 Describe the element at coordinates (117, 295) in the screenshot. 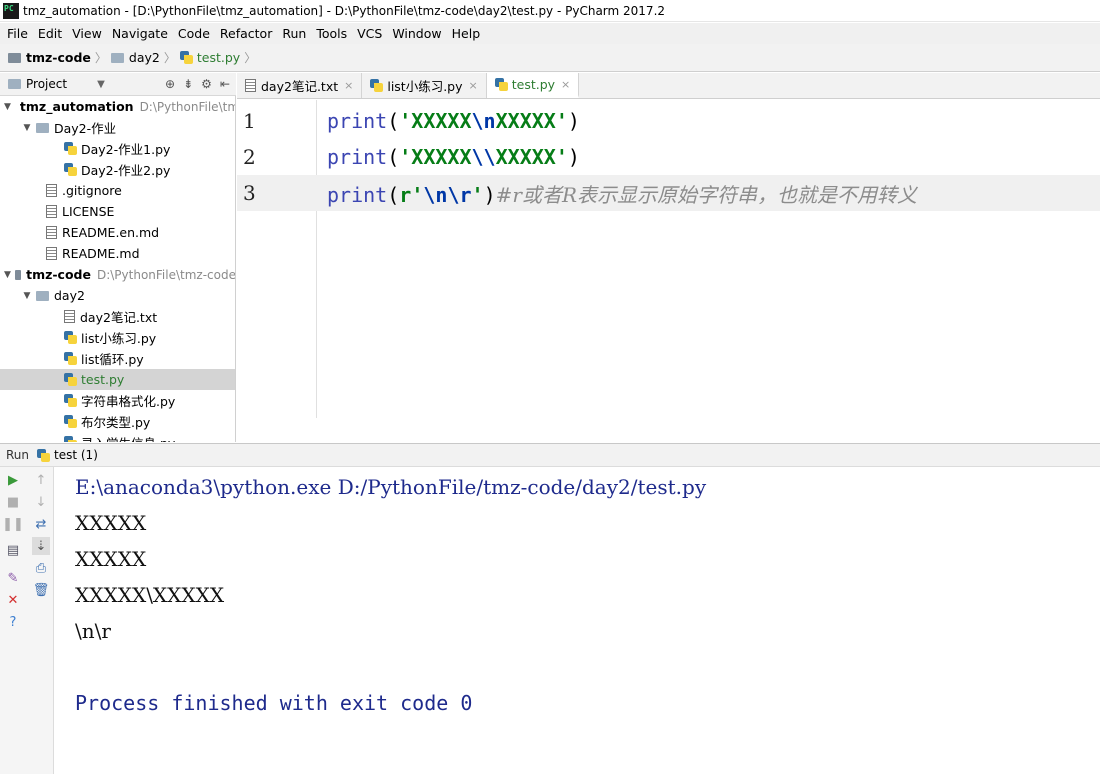

I see `tree-item-folder: ▼ day2` at that location.